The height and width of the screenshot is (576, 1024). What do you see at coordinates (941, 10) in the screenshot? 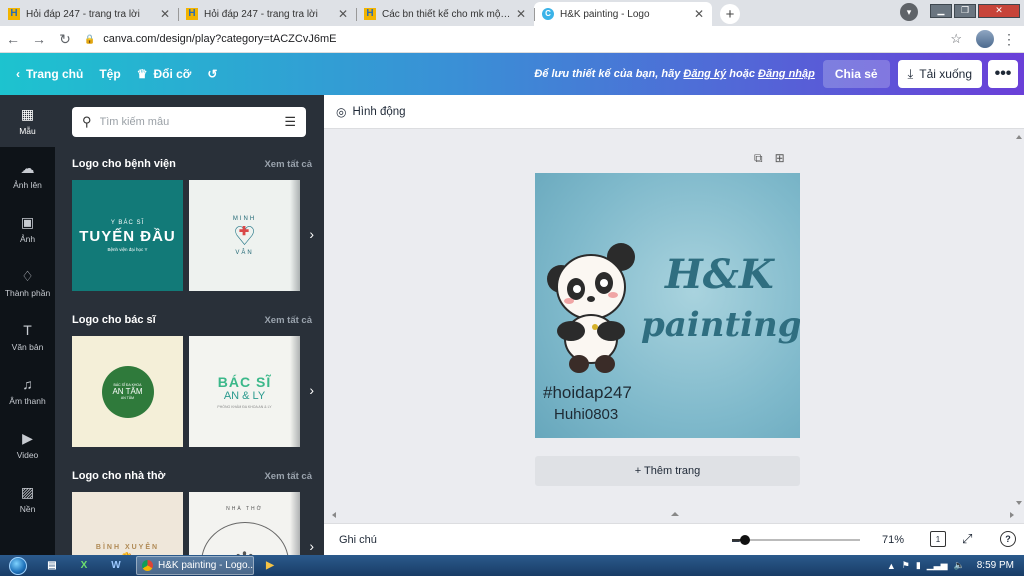
I see `minimize-button: ▁` at bounding box center [941, 10].